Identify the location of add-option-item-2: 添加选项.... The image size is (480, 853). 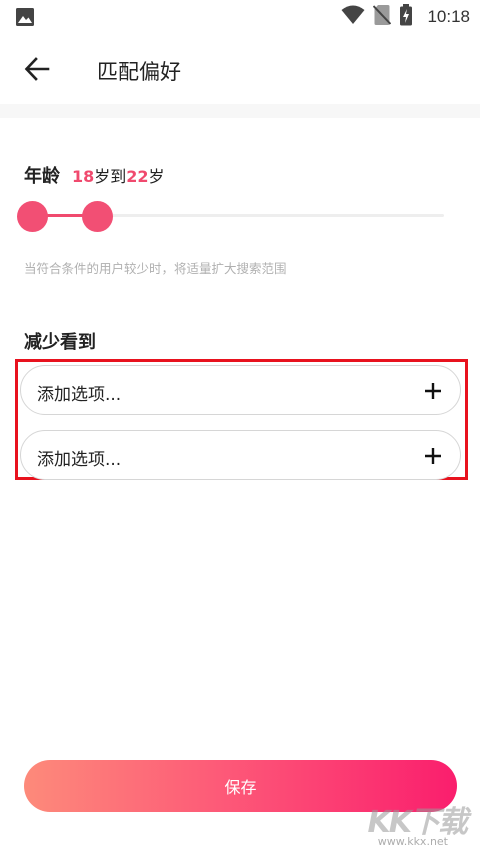
(240, 455).